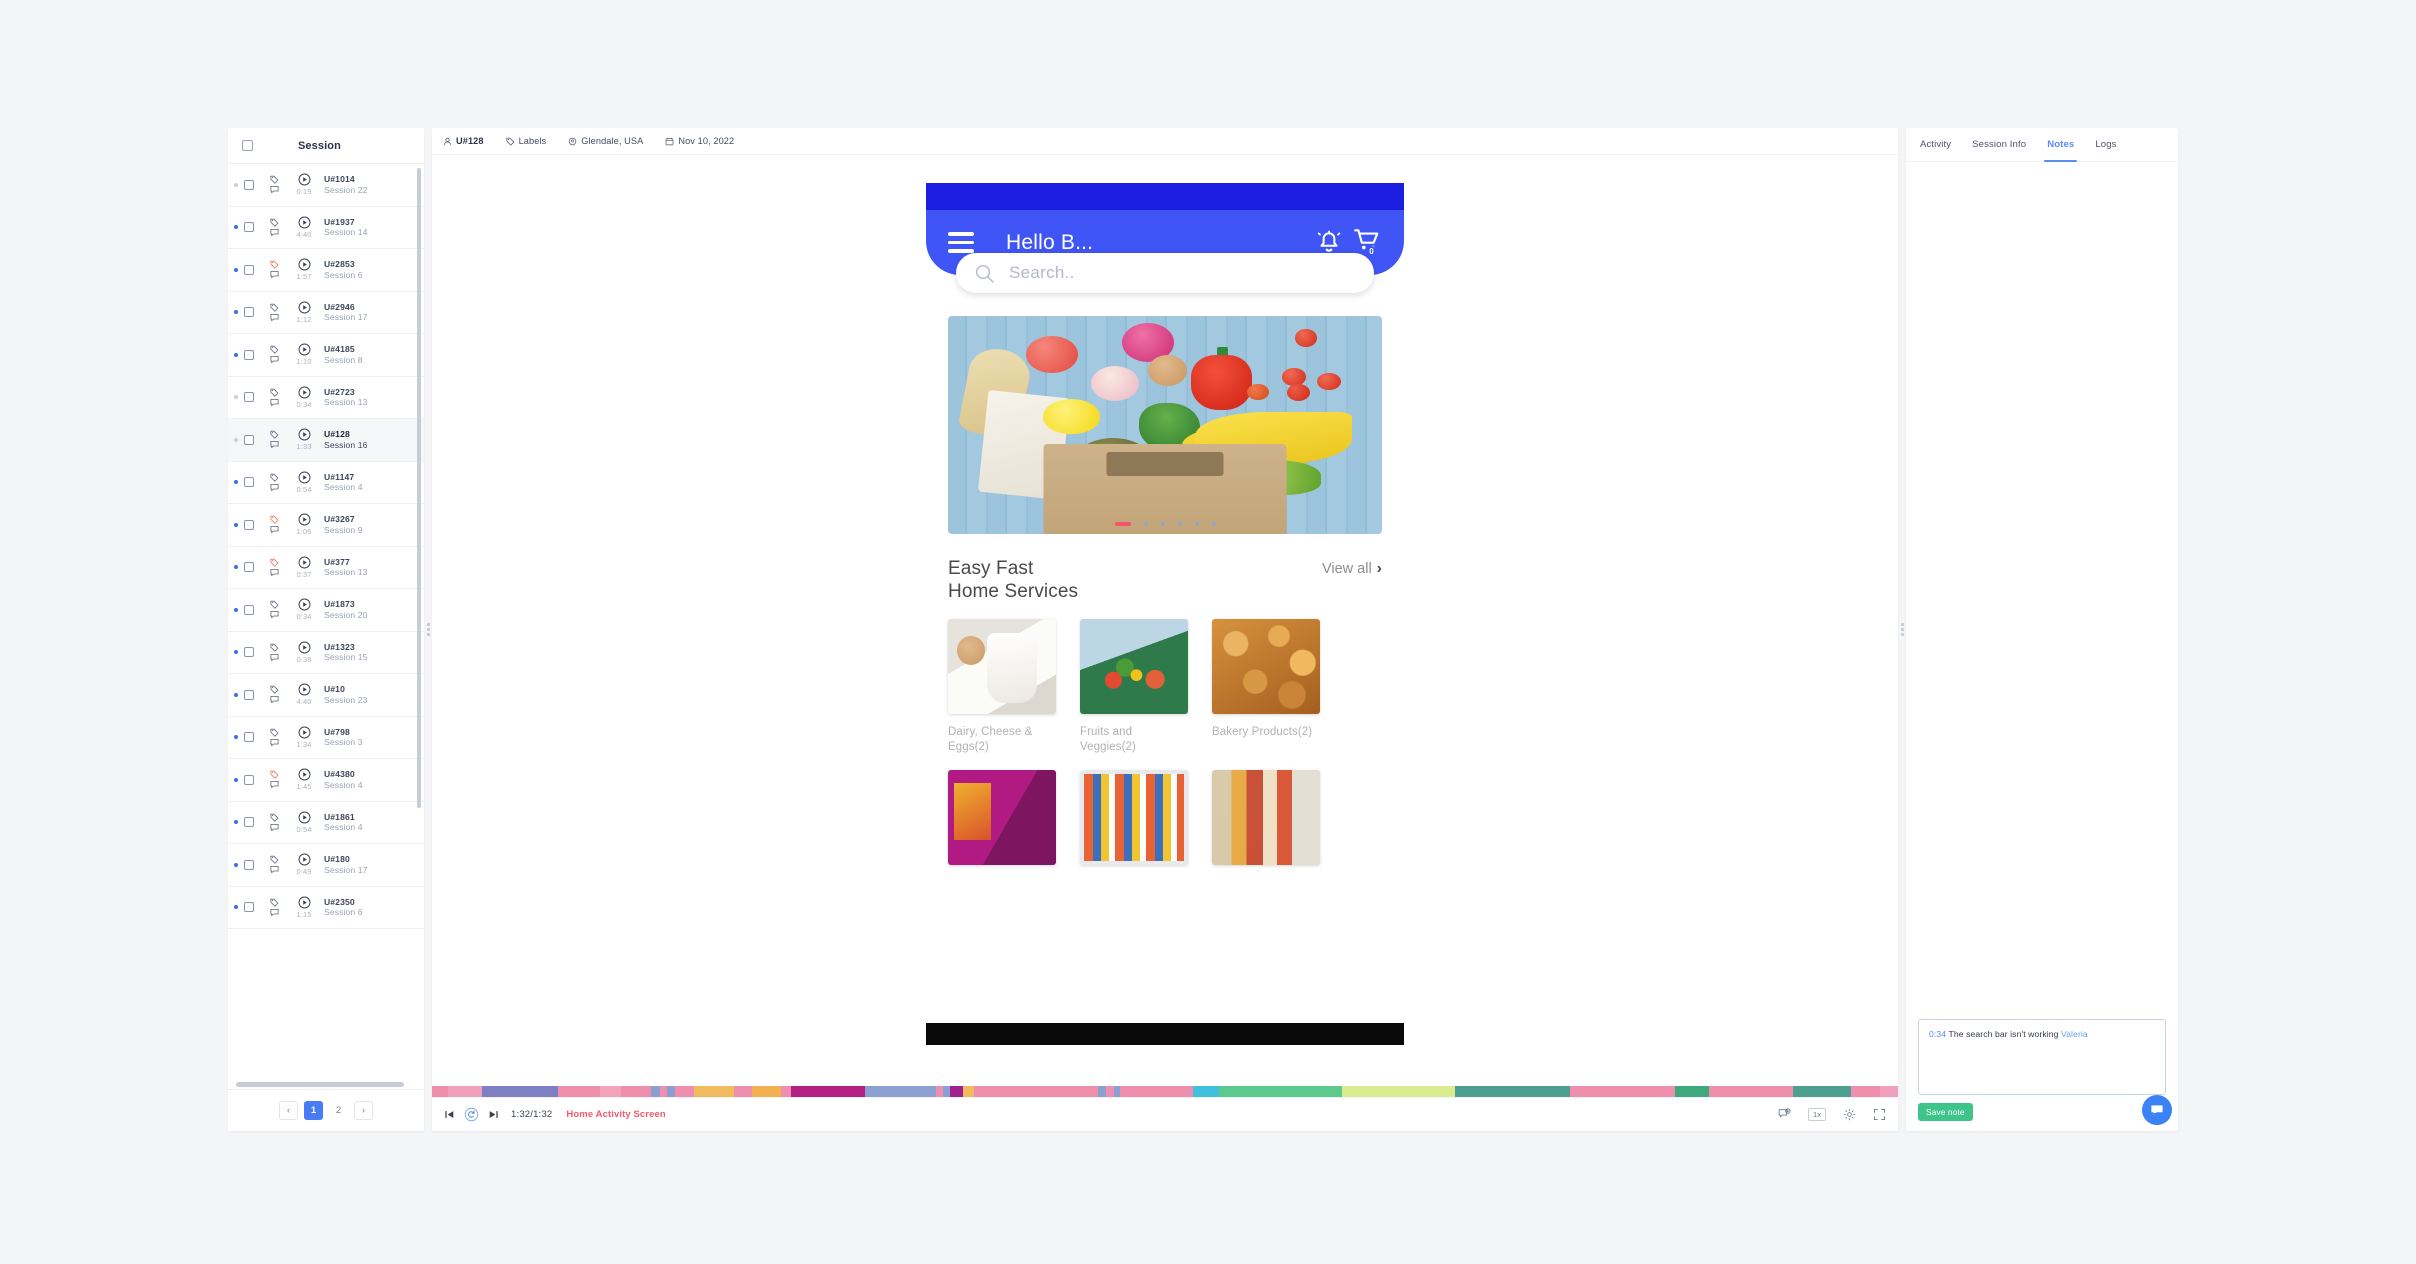 The width and height of the screenshot is (2416, 1264). I want to click on session-row: 1:10 U#4185 Session 8, so click(326, 355).